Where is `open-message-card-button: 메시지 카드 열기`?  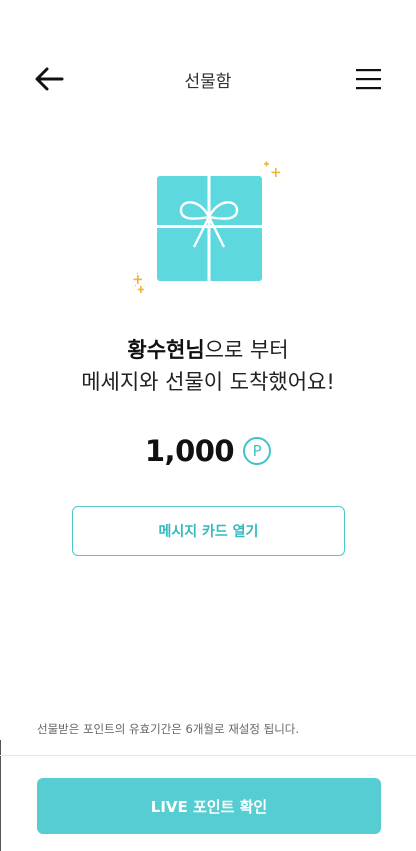 open-message-card-button: 메시지 카드 열기 is located at coordinates (208, 531).